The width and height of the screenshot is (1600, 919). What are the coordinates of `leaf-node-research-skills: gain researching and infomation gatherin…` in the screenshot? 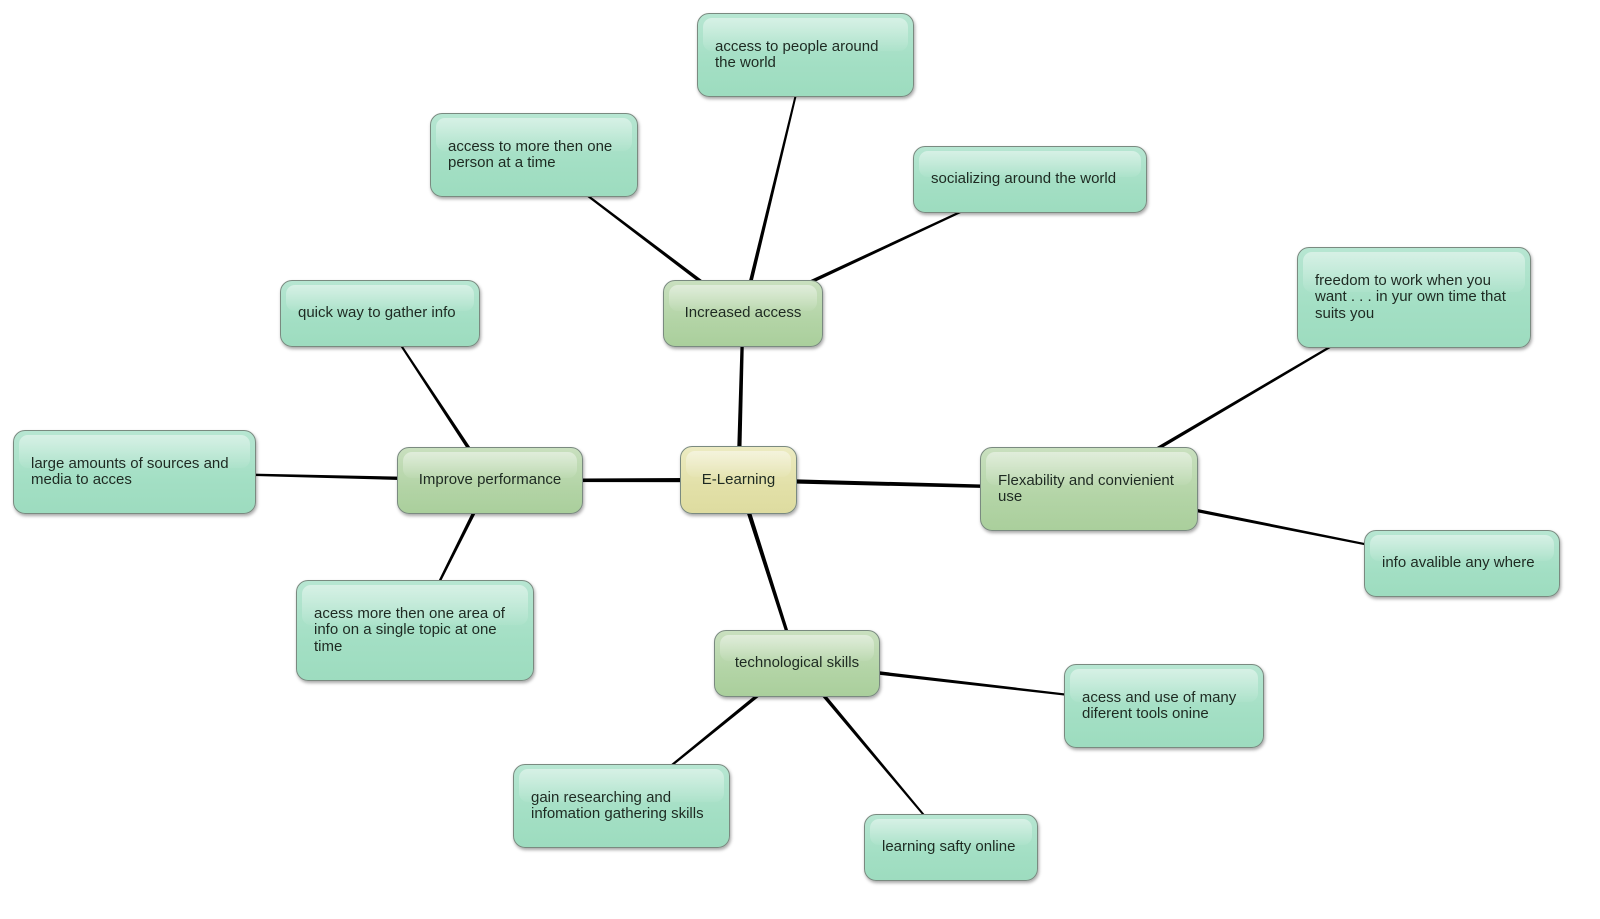 It's located at (621, 806).